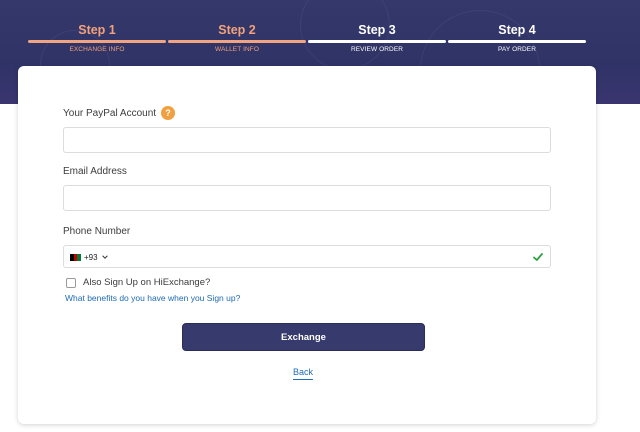  What do you see at coordinates (146, 282) in the screenshot?
I see `signup-checkbox-label: Also Sign Up on HiExchange?` at bounding box center [146, 282].